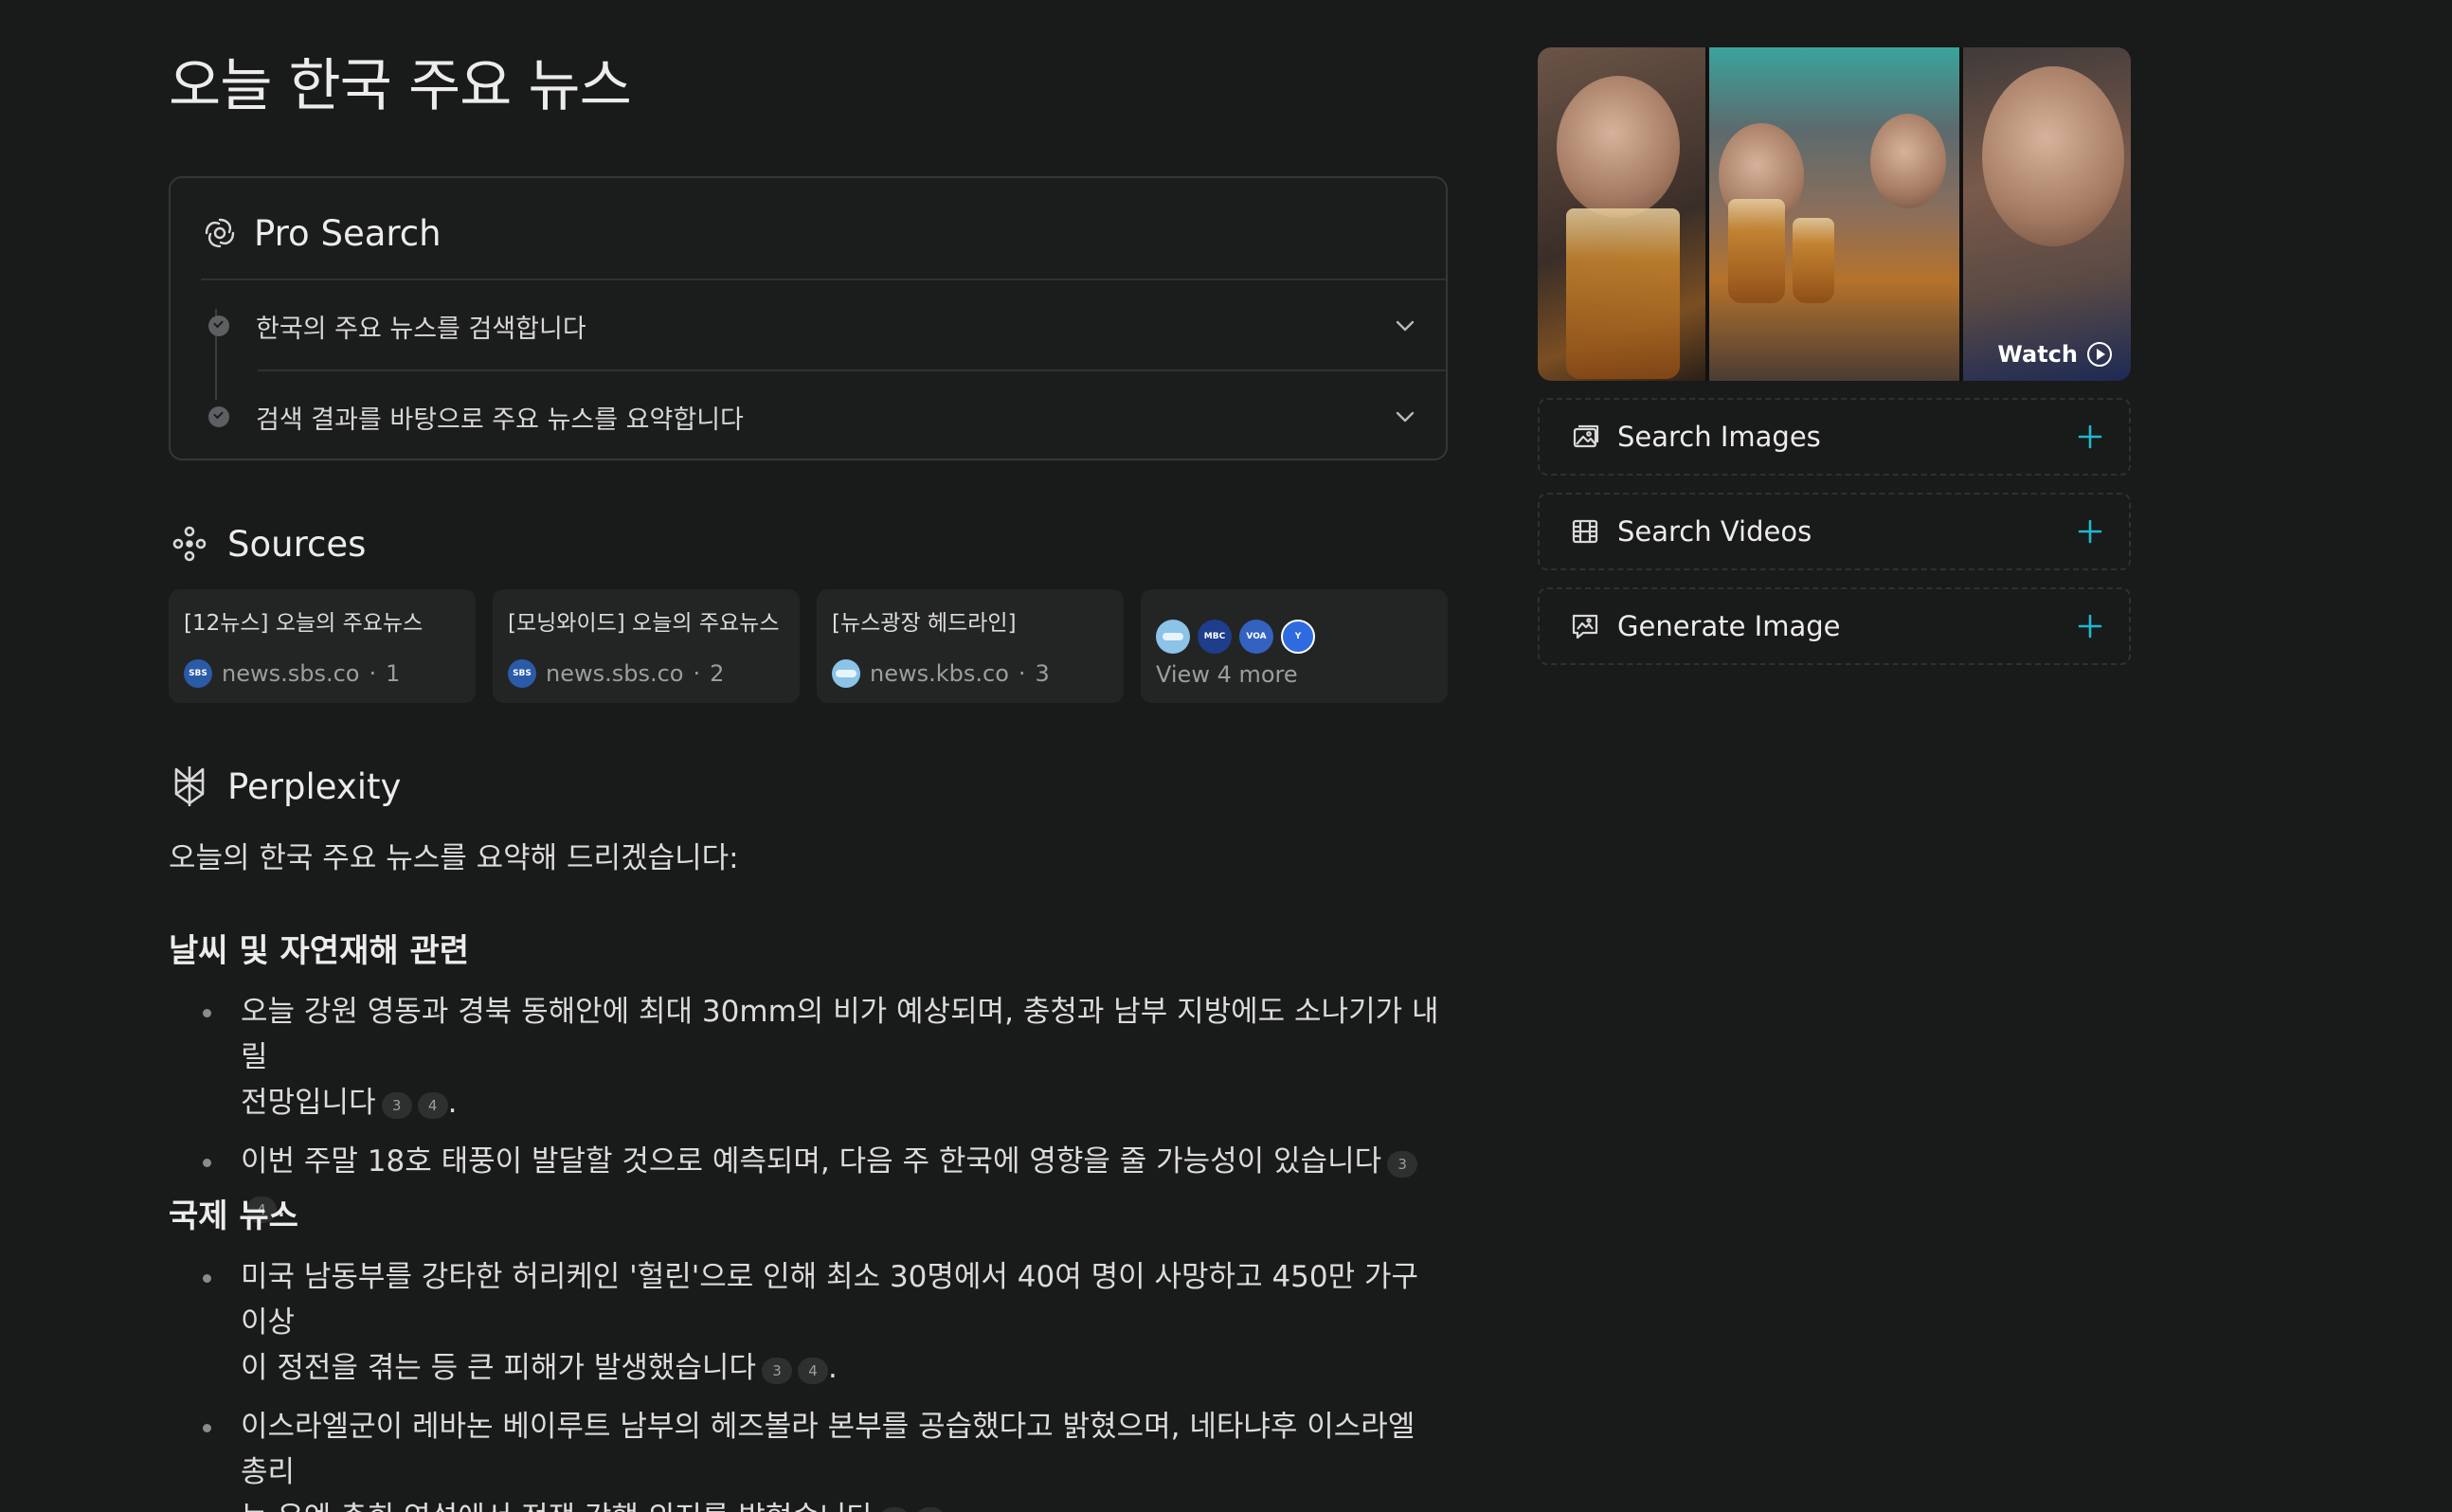 This screenshot has height=1512, width=2452. I want to click on more-favicons: MBC VOA Y, so click(1294, 637).